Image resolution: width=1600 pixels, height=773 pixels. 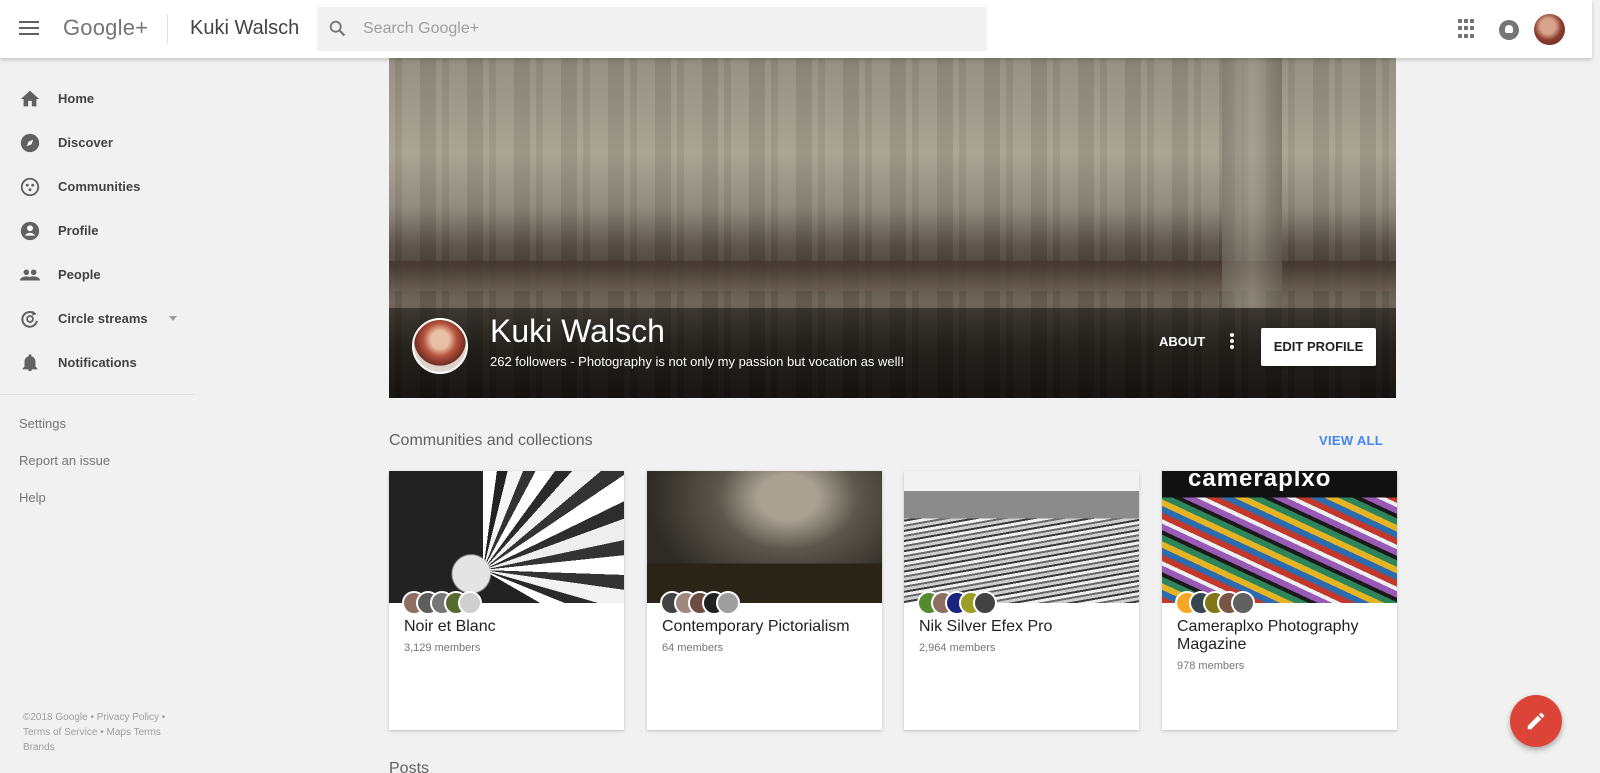 I want to click on brands-link: Brands, so click(x=39, y=747).